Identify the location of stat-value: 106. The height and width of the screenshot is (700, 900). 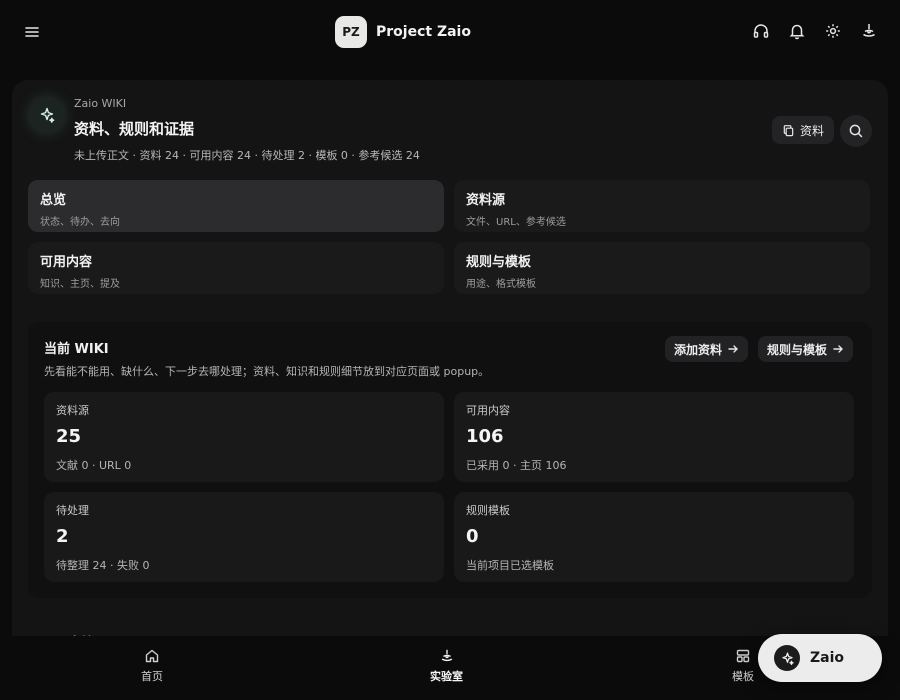
(485, 436).